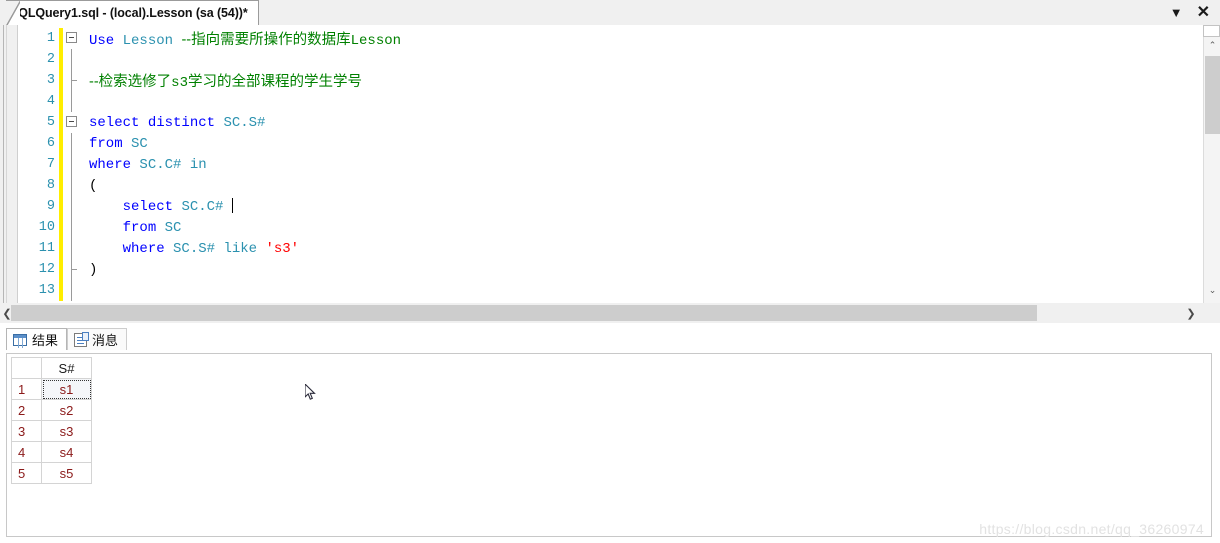  What do you see at coordinates (1212, 95) in the screenshot?
I see `vertical-scroll-thumb` at bounding box center [1212, 95].